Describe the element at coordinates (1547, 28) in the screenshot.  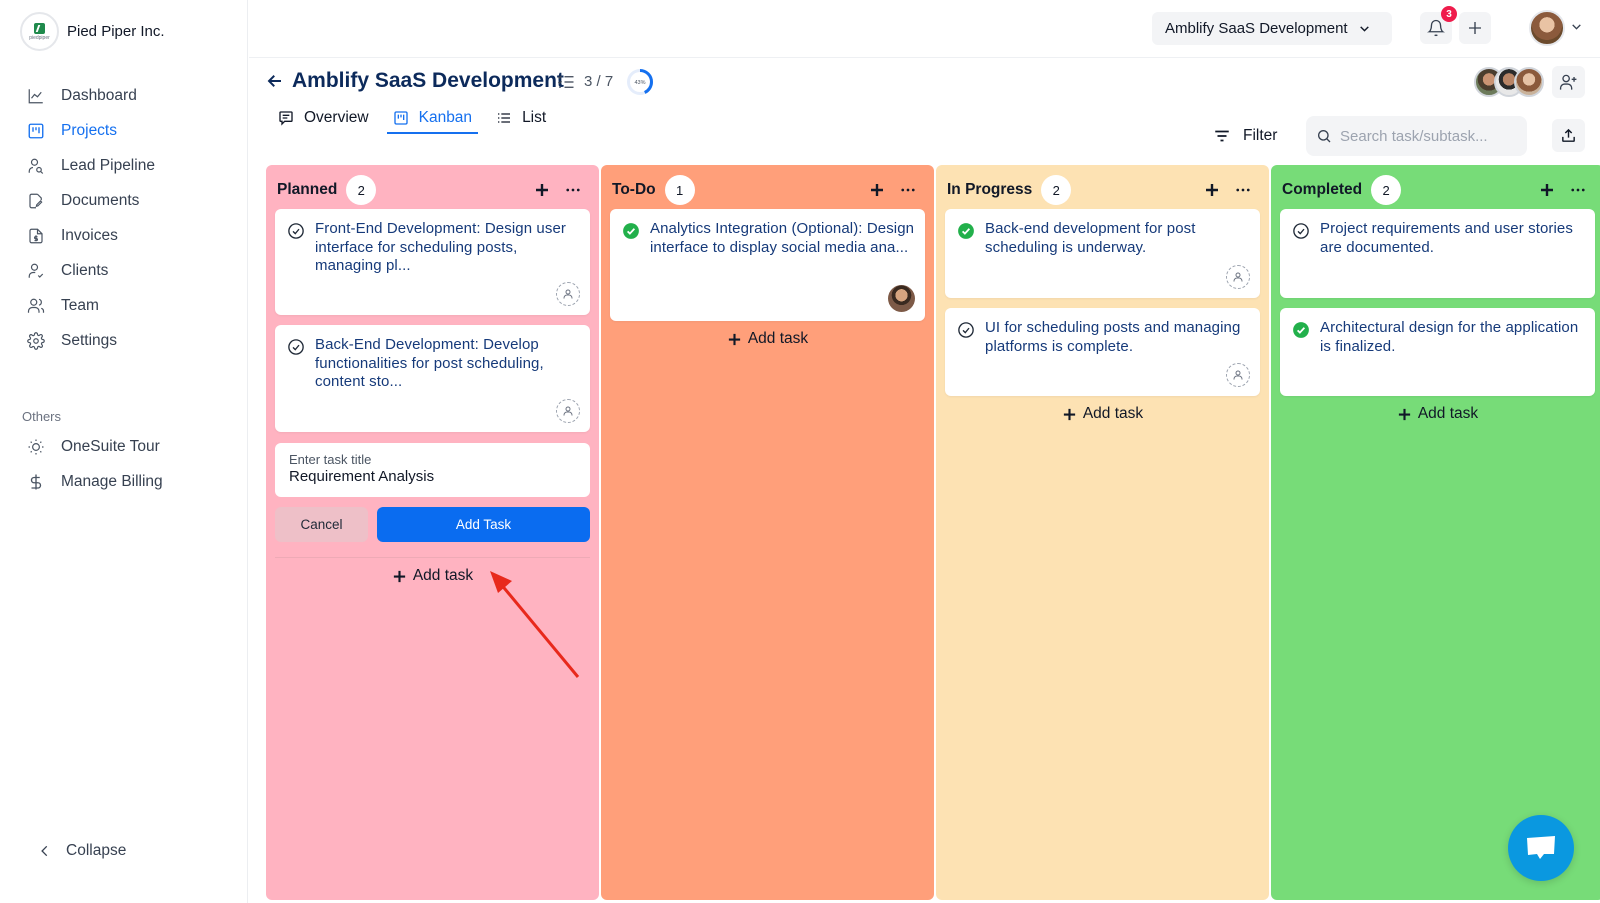
I see `user-avatar` at that location.